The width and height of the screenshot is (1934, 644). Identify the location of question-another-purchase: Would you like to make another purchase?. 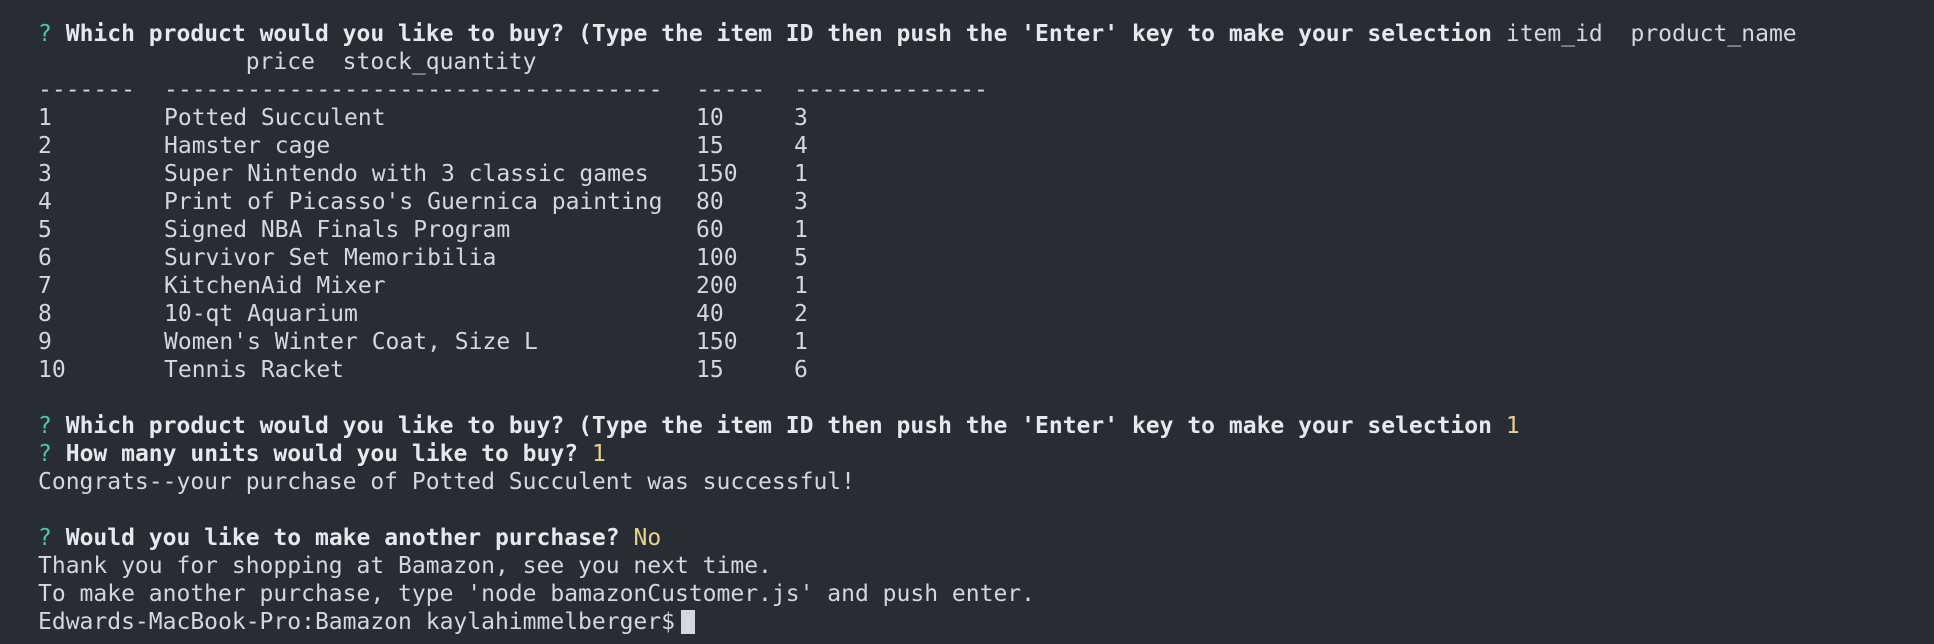
(342, 538).